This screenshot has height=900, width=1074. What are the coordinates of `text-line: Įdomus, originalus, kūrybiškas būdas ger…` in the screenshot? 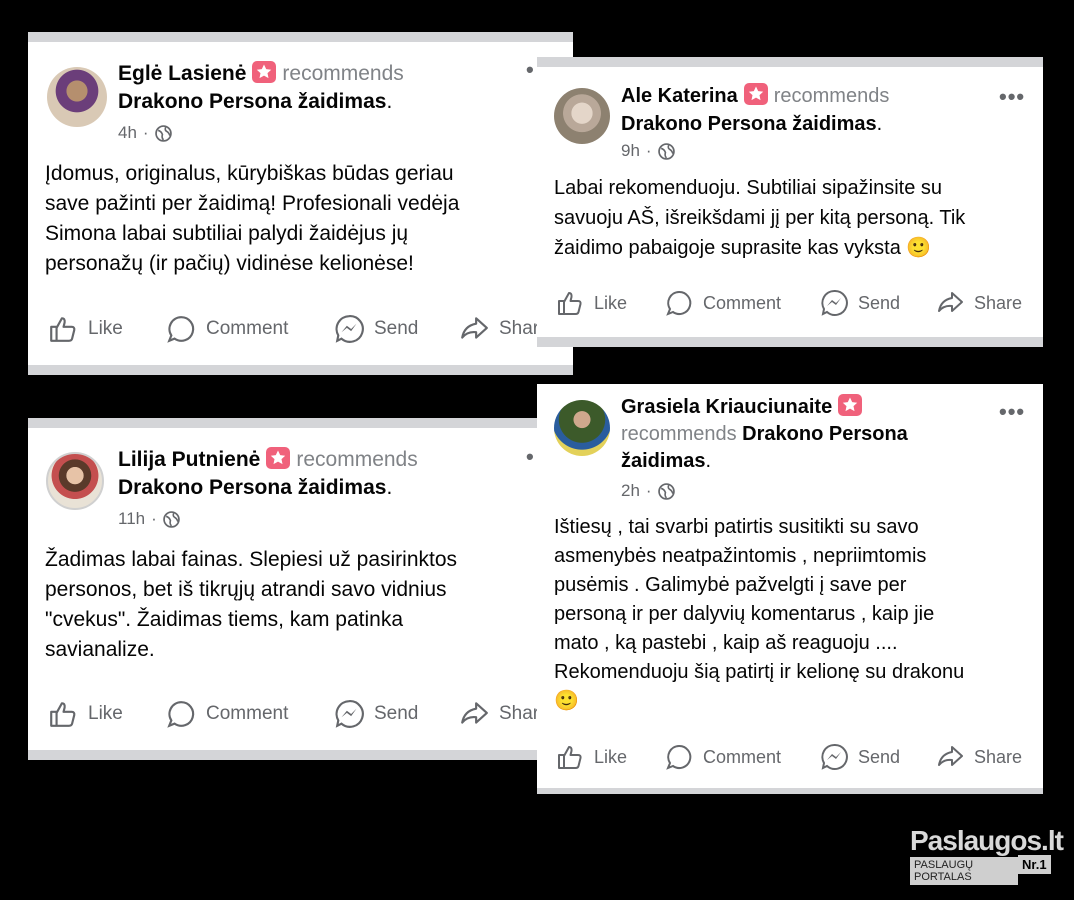 It's located at (249, 173).